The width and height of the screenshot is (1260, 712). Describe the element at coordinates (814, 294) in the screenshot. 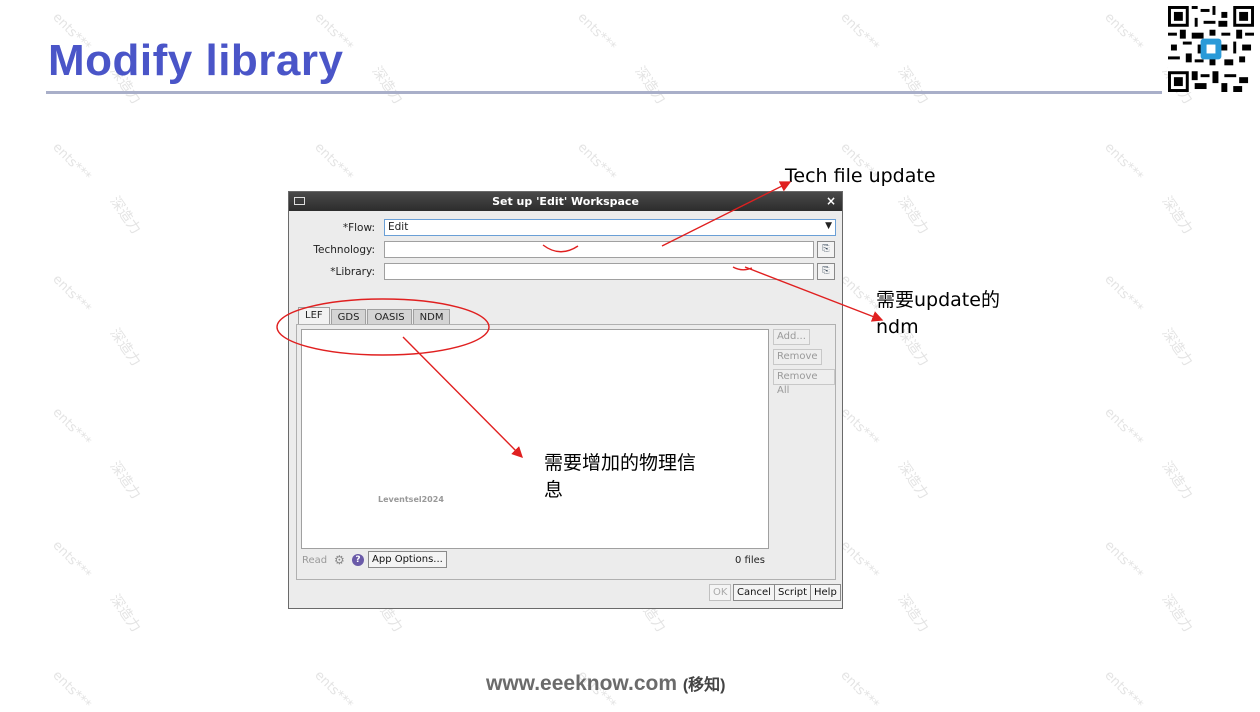

I see `ndm-arrow` at that location.